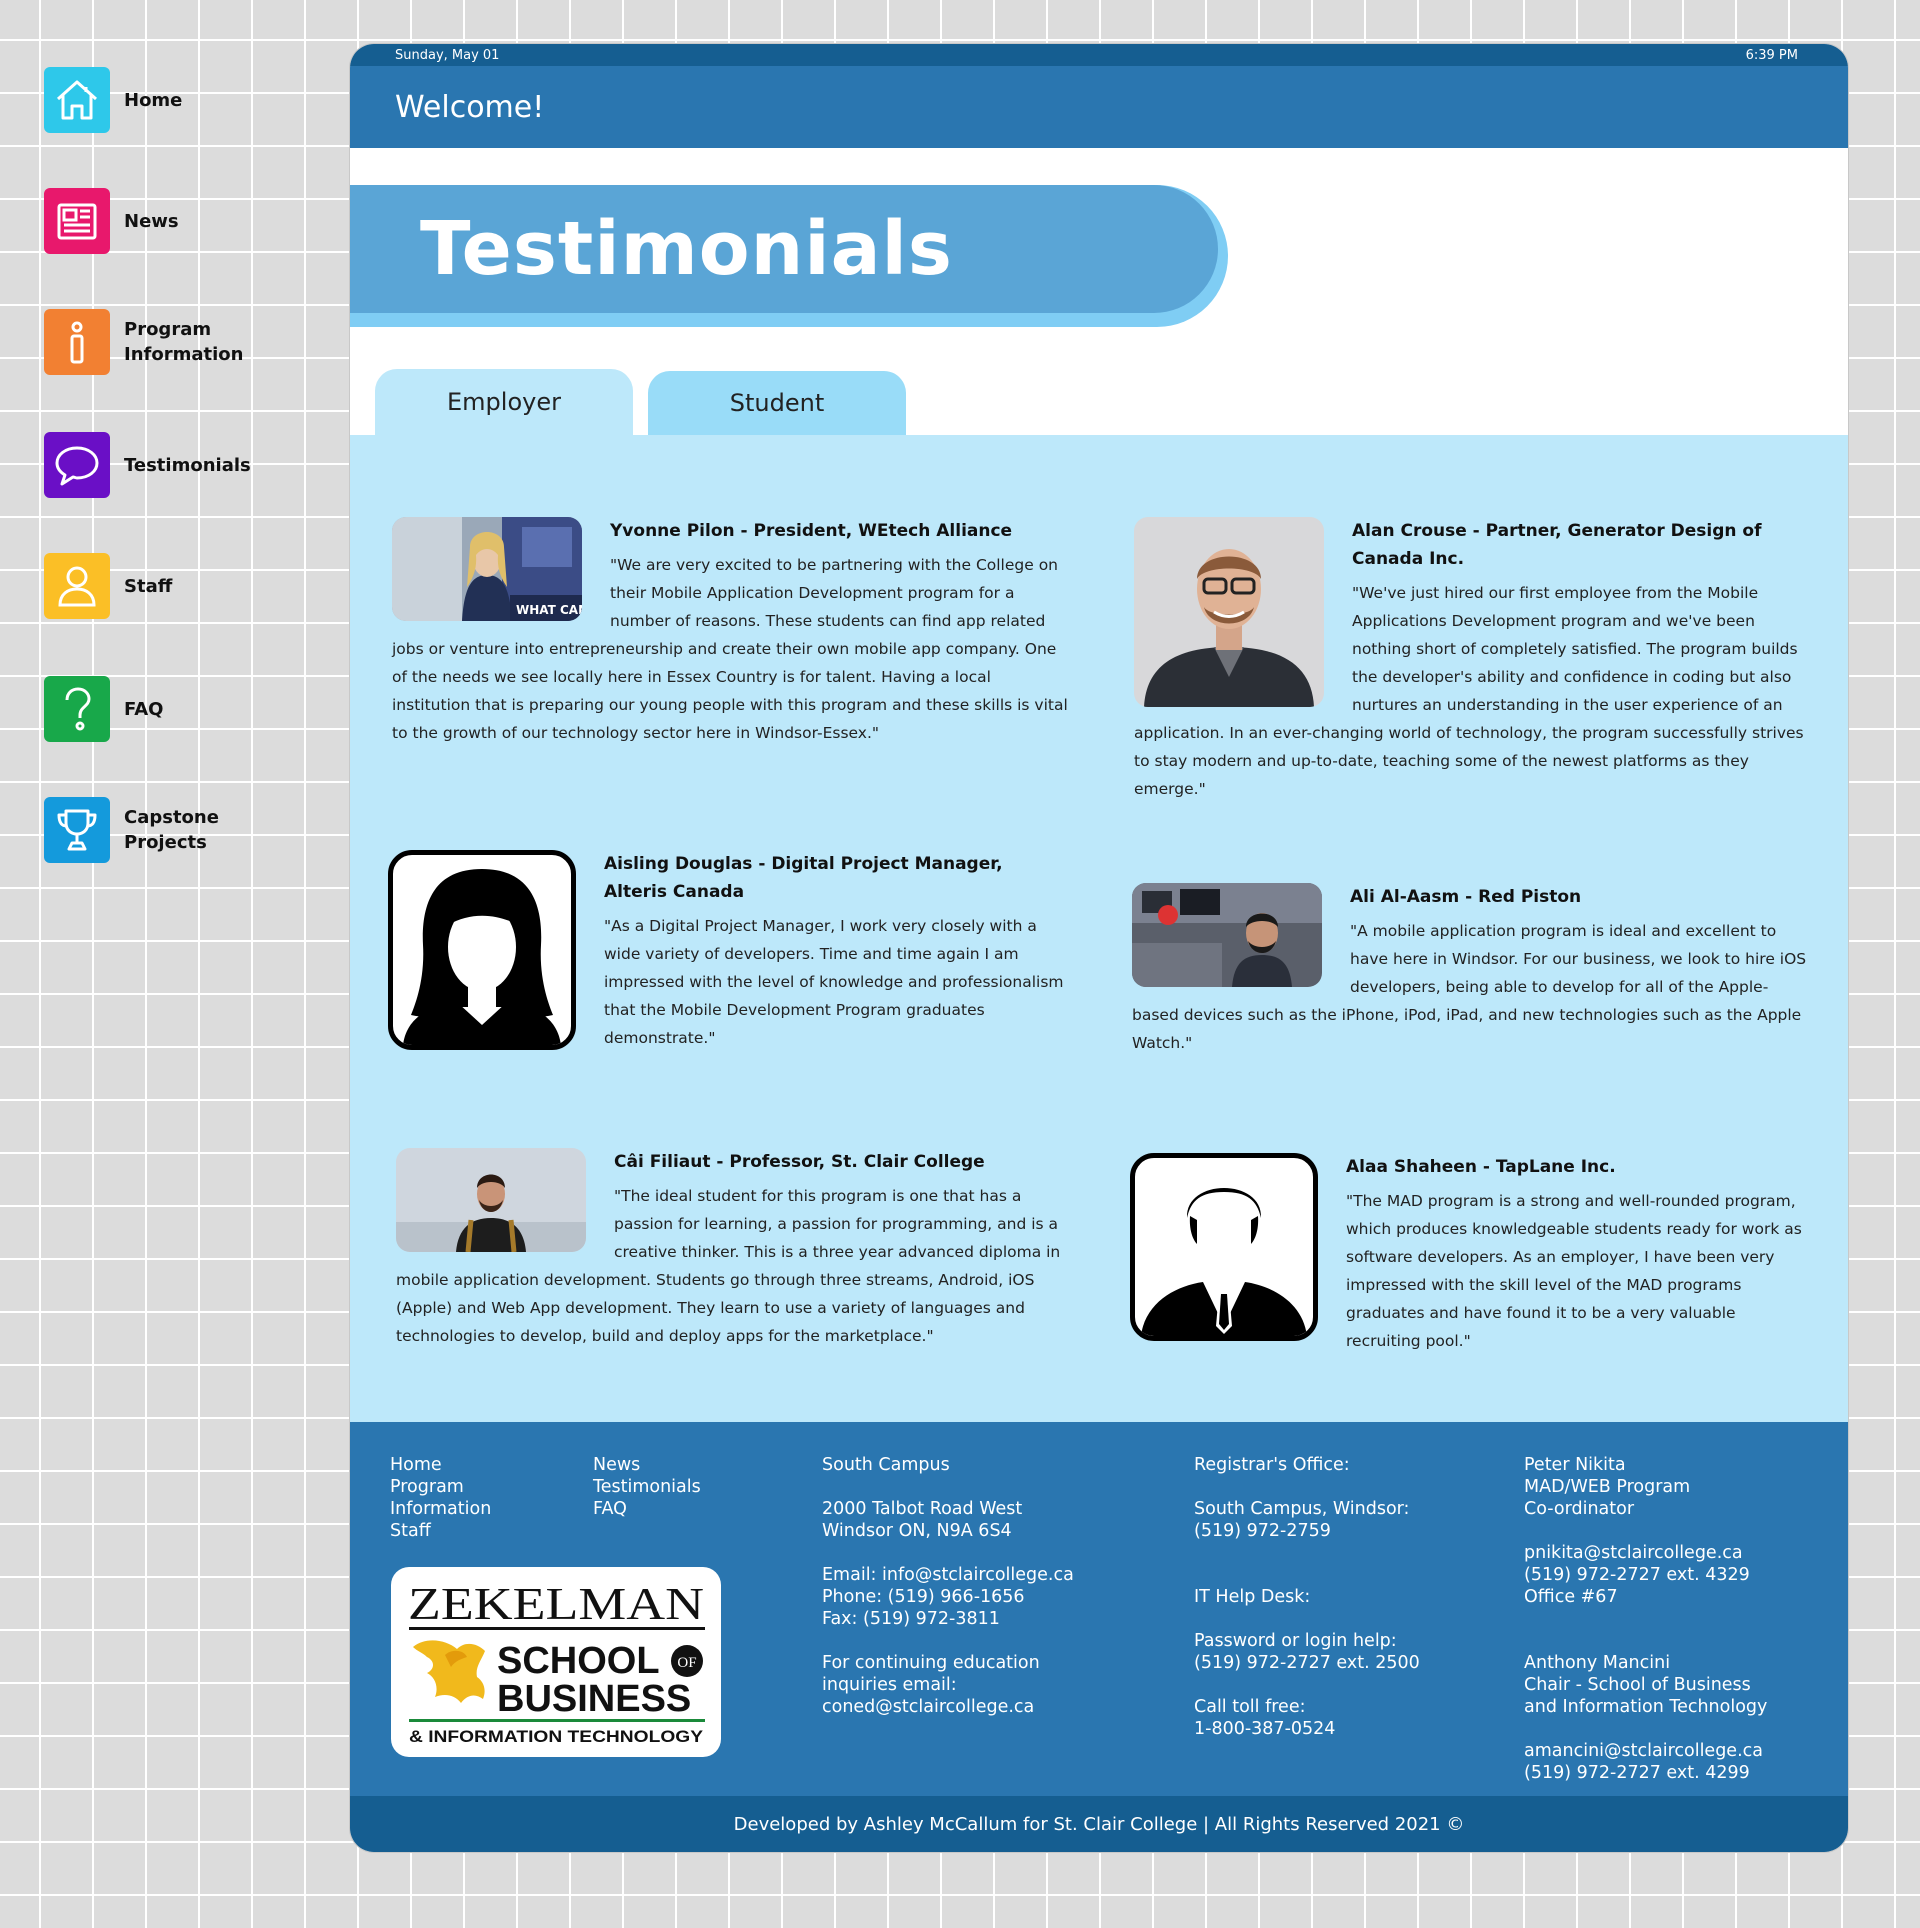 The width and height of the screenshot is (1920, 1928). What do you see at coordinates (148, 586) in the screenshot?
I see `sidebar-item-label: Staff` at bounding box center [148, 586].